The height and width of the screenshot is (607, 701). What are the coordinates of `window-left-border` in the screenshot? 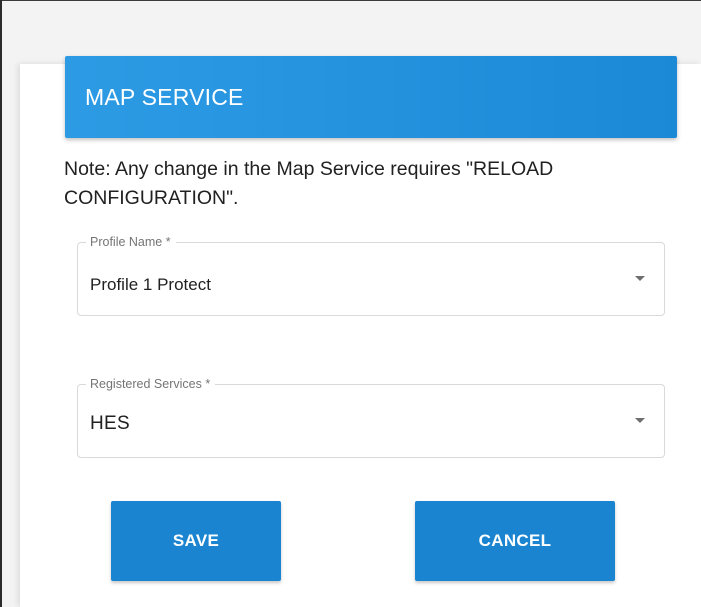 It's located at (1, 303).